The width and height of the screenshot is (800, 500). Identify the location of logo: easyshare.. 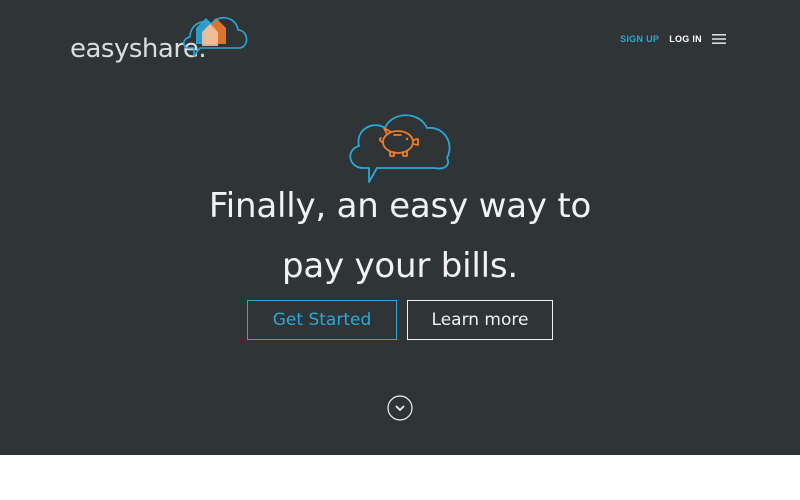
(160, 40).